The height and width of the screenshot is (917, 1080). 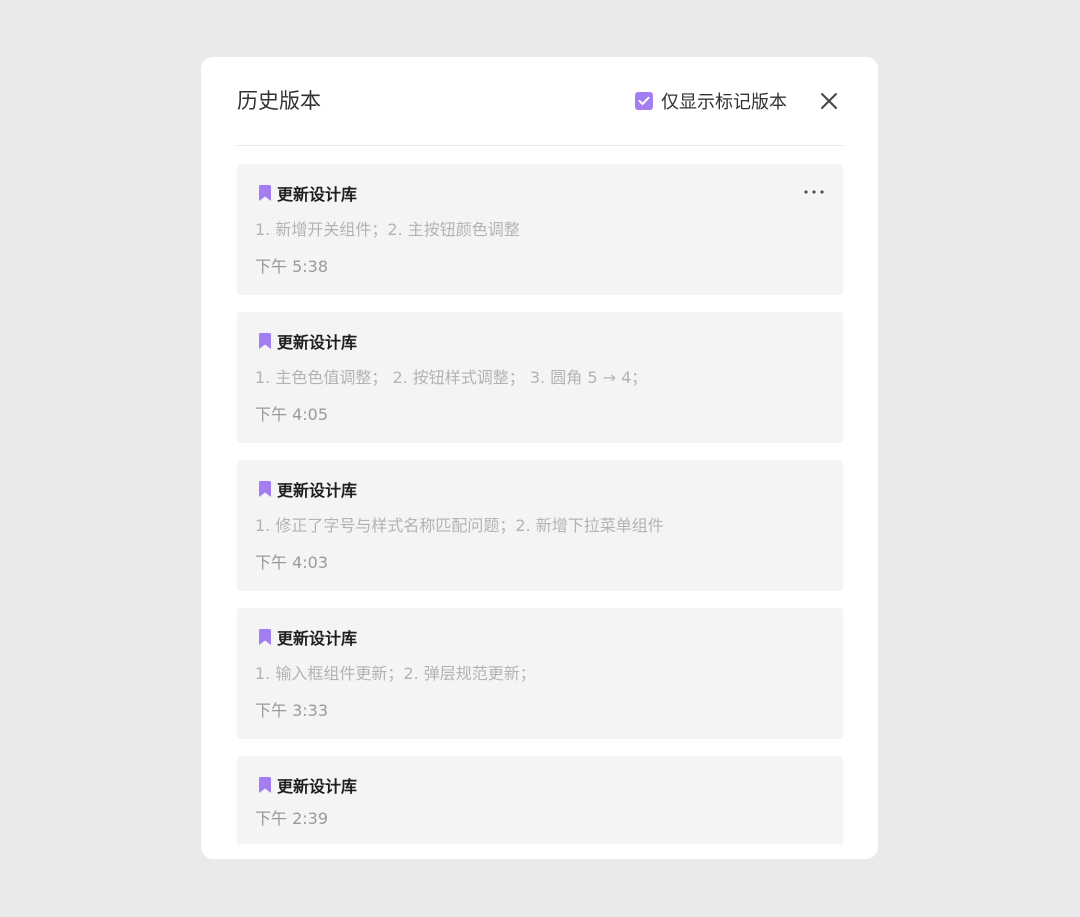 I want to click on more-button, so click(x=814, y=192).